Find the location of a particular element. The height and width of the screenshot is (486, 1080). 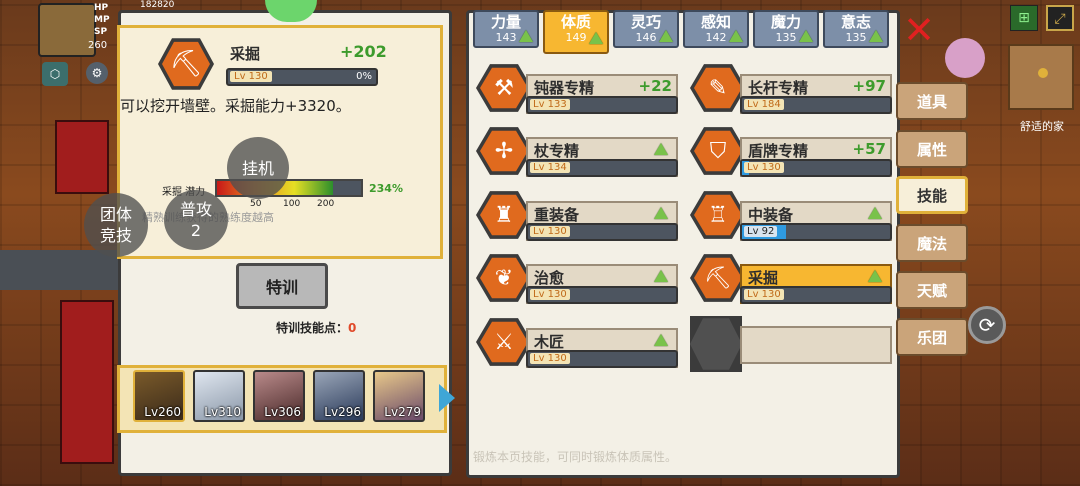

train-points-value: 0 is located at coordinates (352, 328).